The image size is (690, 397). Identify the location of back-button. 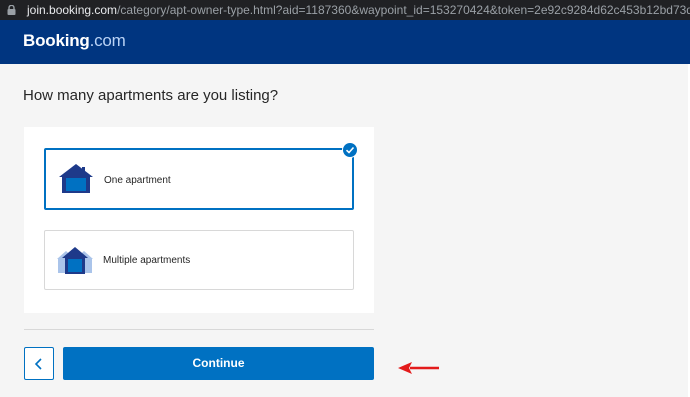
(39, 363).